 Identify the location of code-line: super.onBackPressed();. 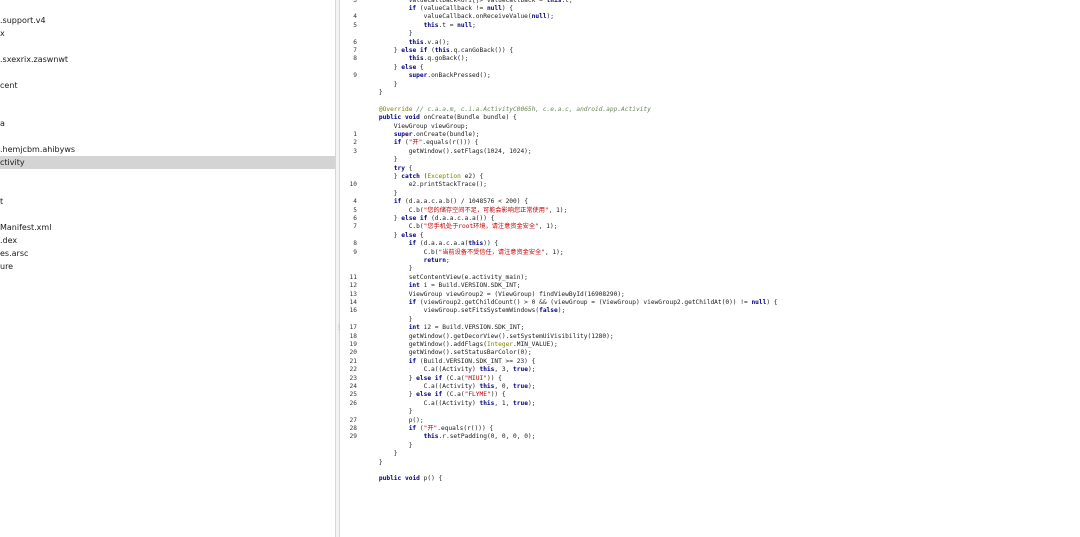
(427, 76).